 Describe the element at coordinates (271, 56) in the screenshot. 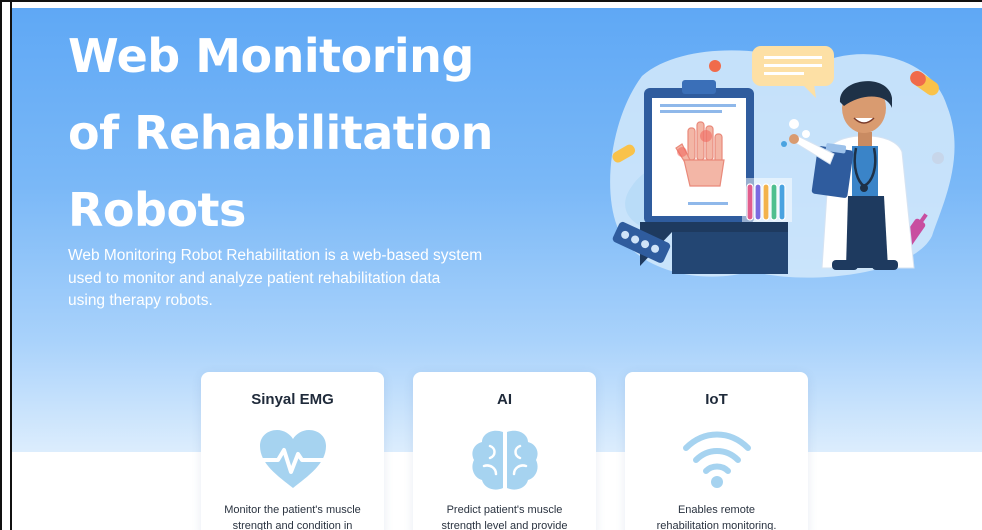

I see `hero-title-line: Web Monitoring` at that location.